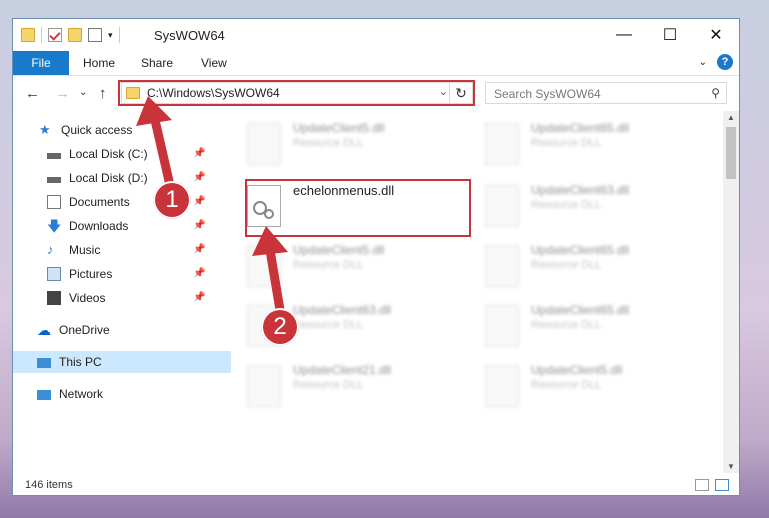 The width and height of the screenshot is (769, 518). What do you see at coordinates (343, 385) in the screenshot?
I see `file-tile: UpdateClient21.dll Resource DLL` at bounding box center [343, 385].